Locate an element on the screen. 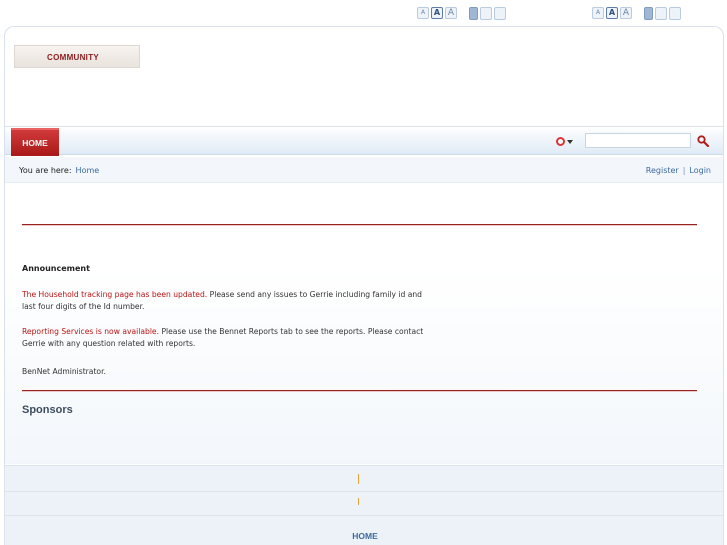 The height and width of the screenshot is (545, 727). search-scope-dropdown is located at coordinates (568, 141).